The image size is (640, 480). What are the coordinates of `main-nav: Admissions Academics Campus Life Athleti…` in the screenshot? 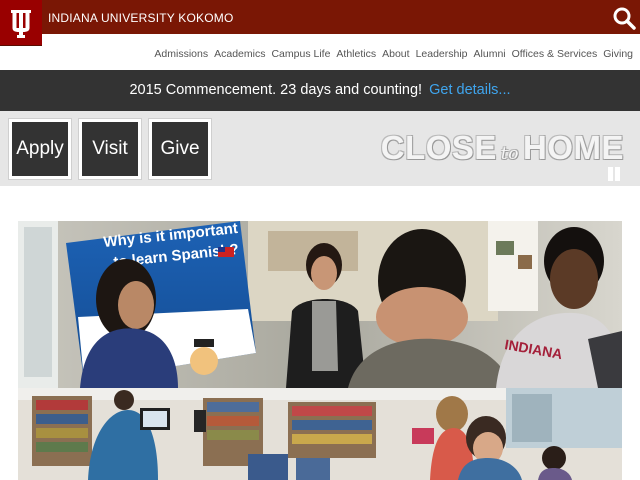 It's located at (393, 54).